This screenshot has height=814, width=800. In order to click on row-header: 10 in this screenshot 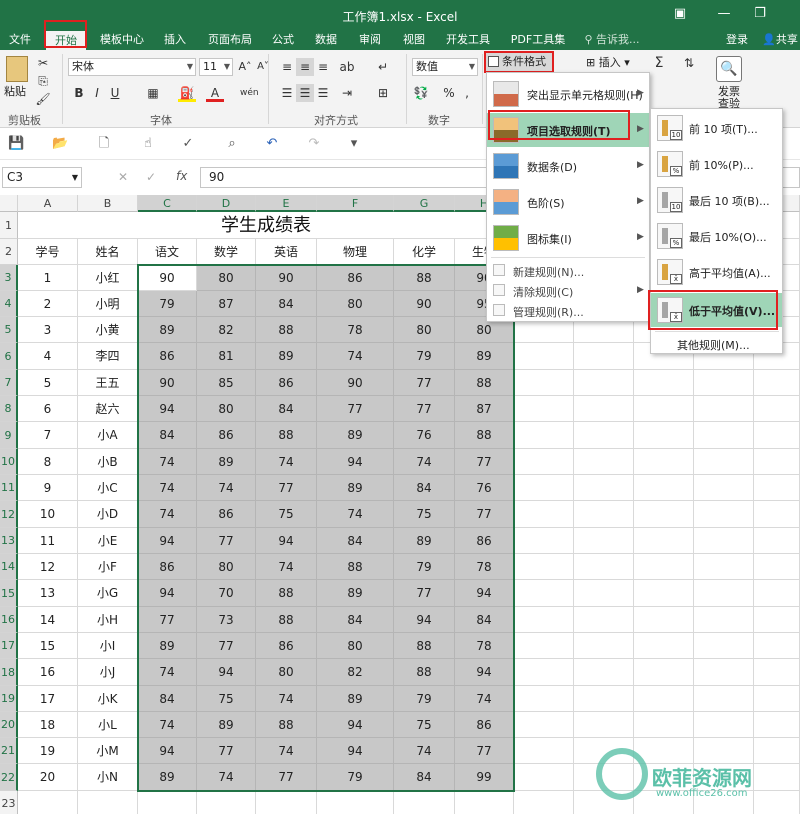, I will do `click(9, 462)`.